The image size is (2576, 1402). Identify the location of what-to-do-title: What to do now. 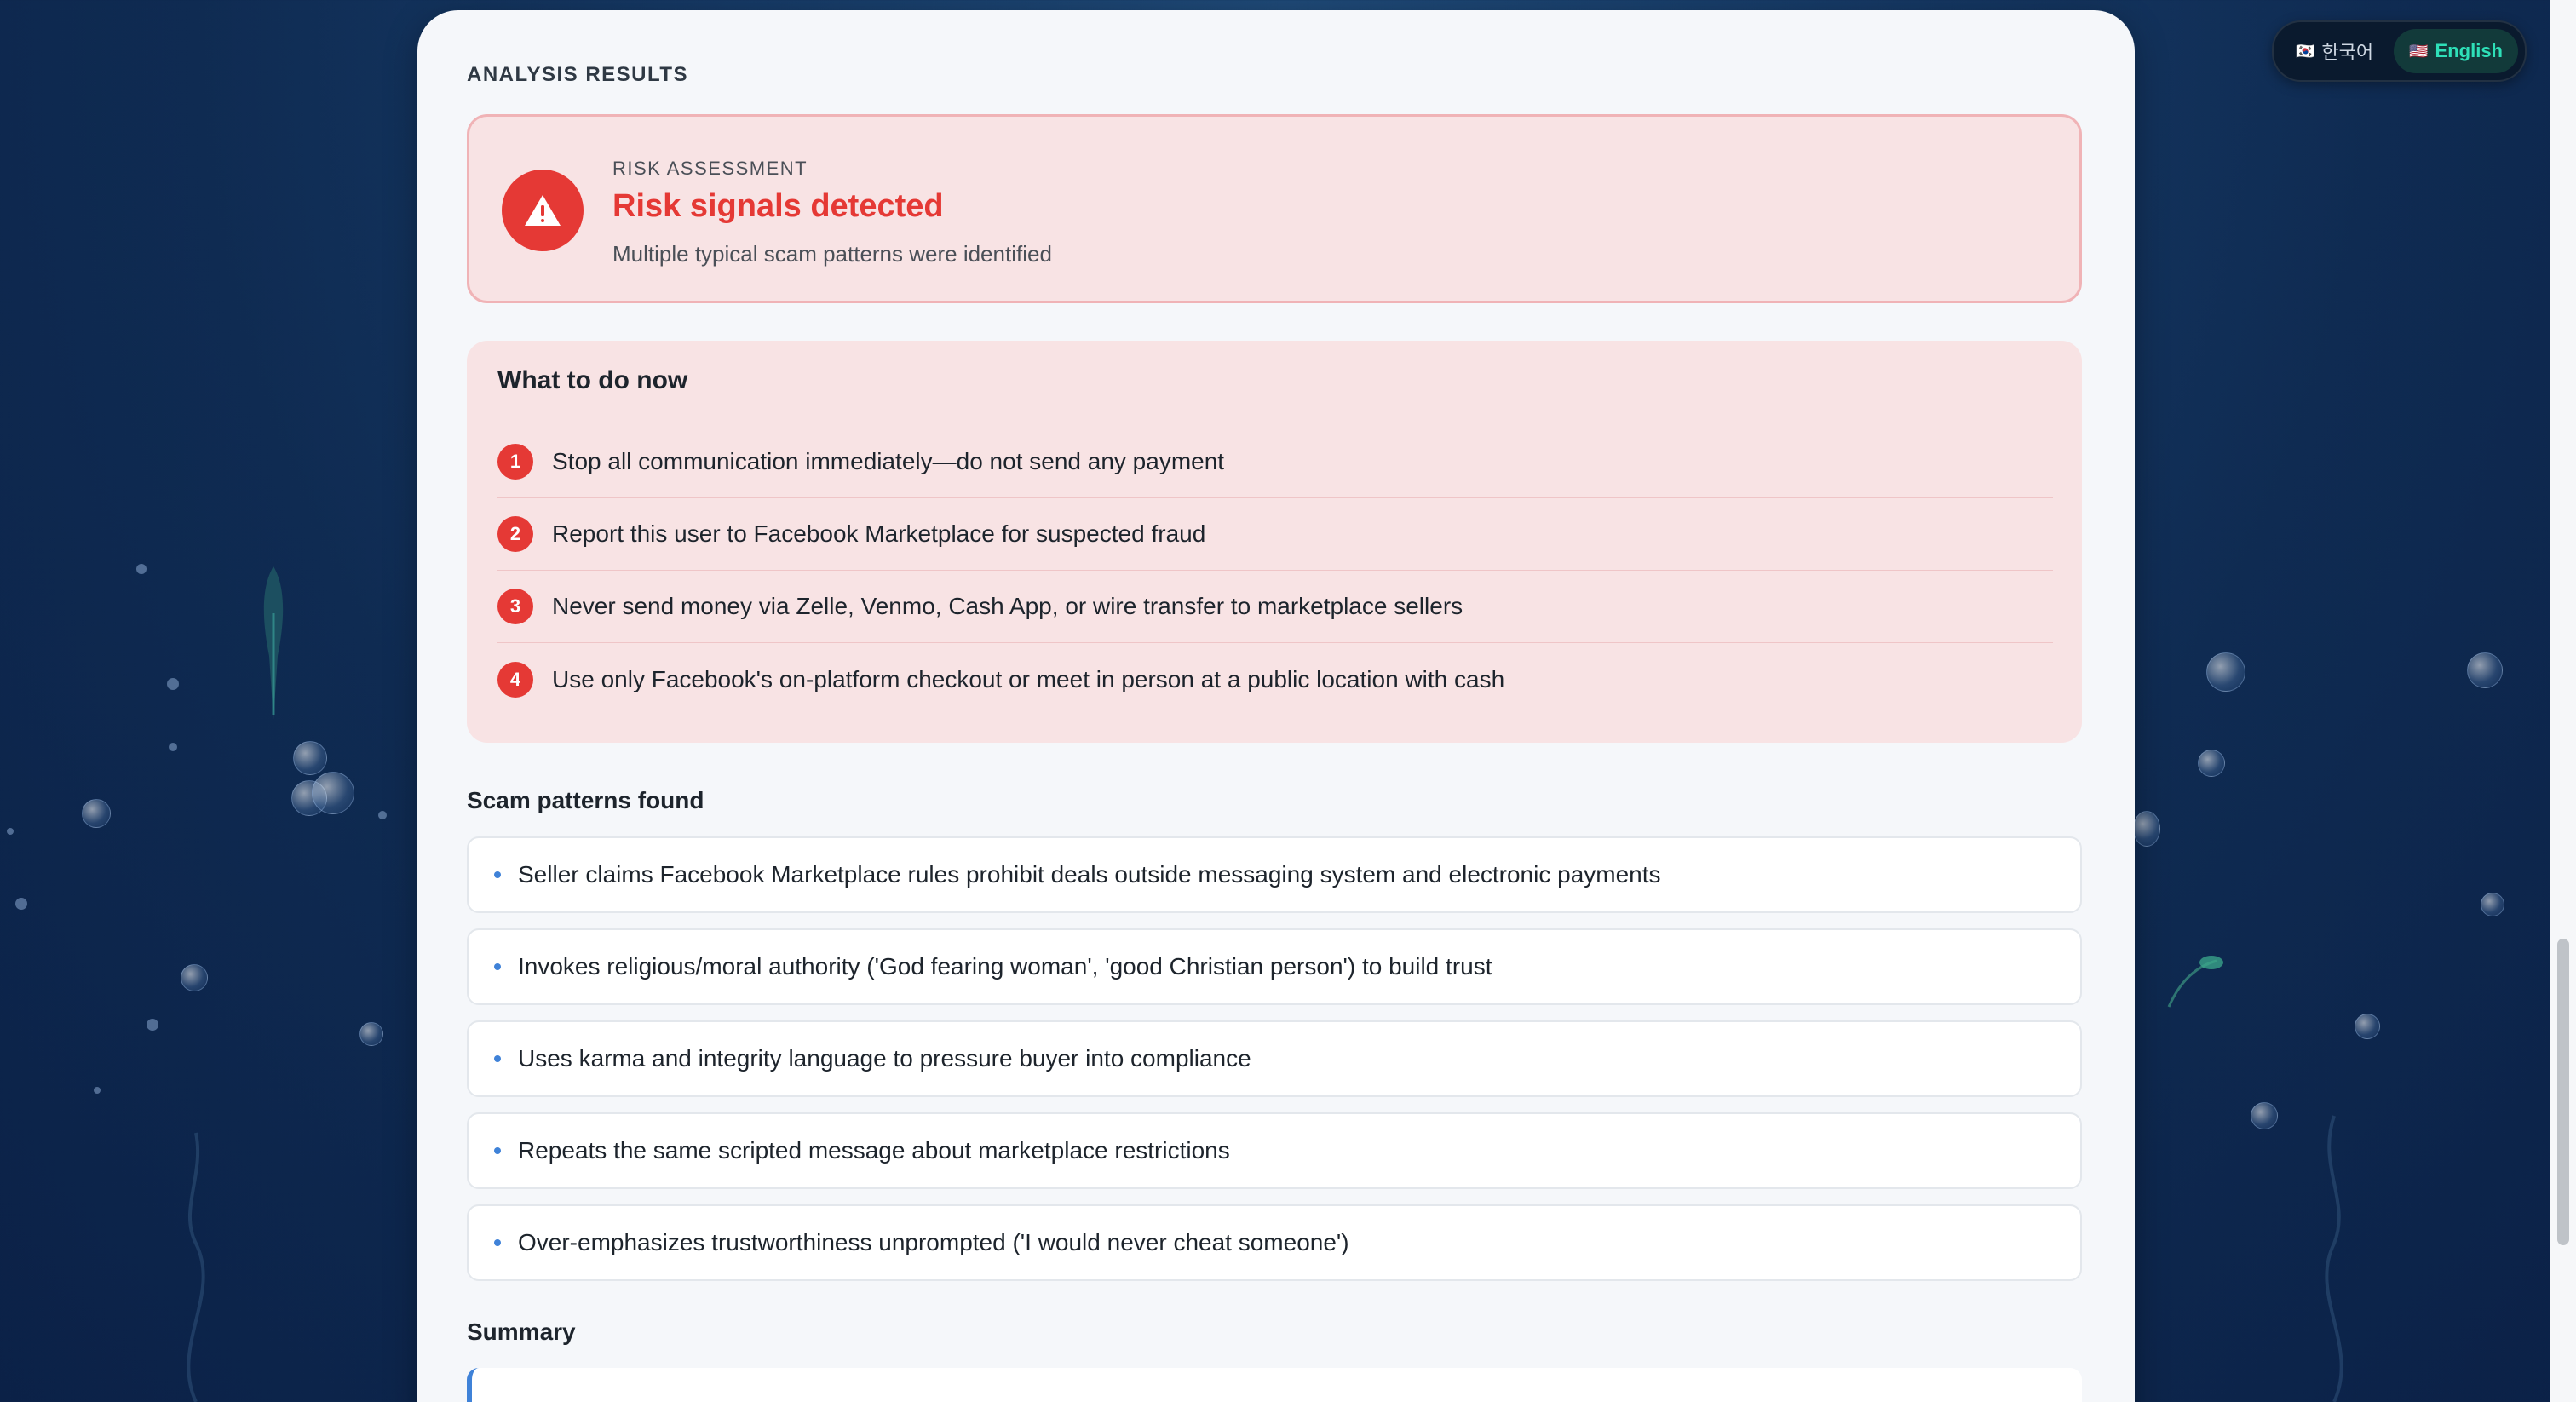
(592, 380).